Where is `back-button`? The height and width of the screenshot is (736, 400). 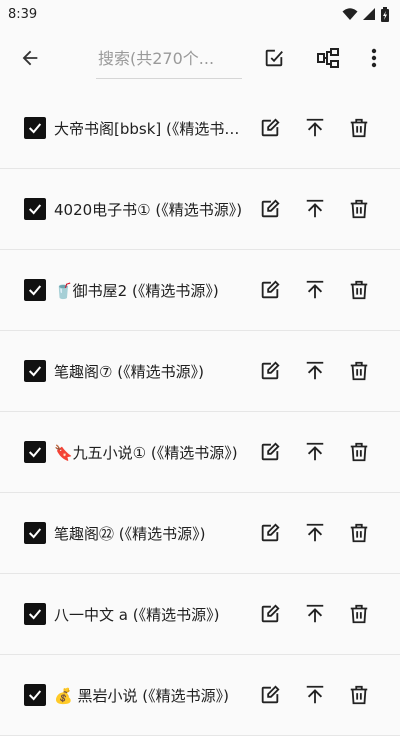
back-button is located at coordinates (30, 58).